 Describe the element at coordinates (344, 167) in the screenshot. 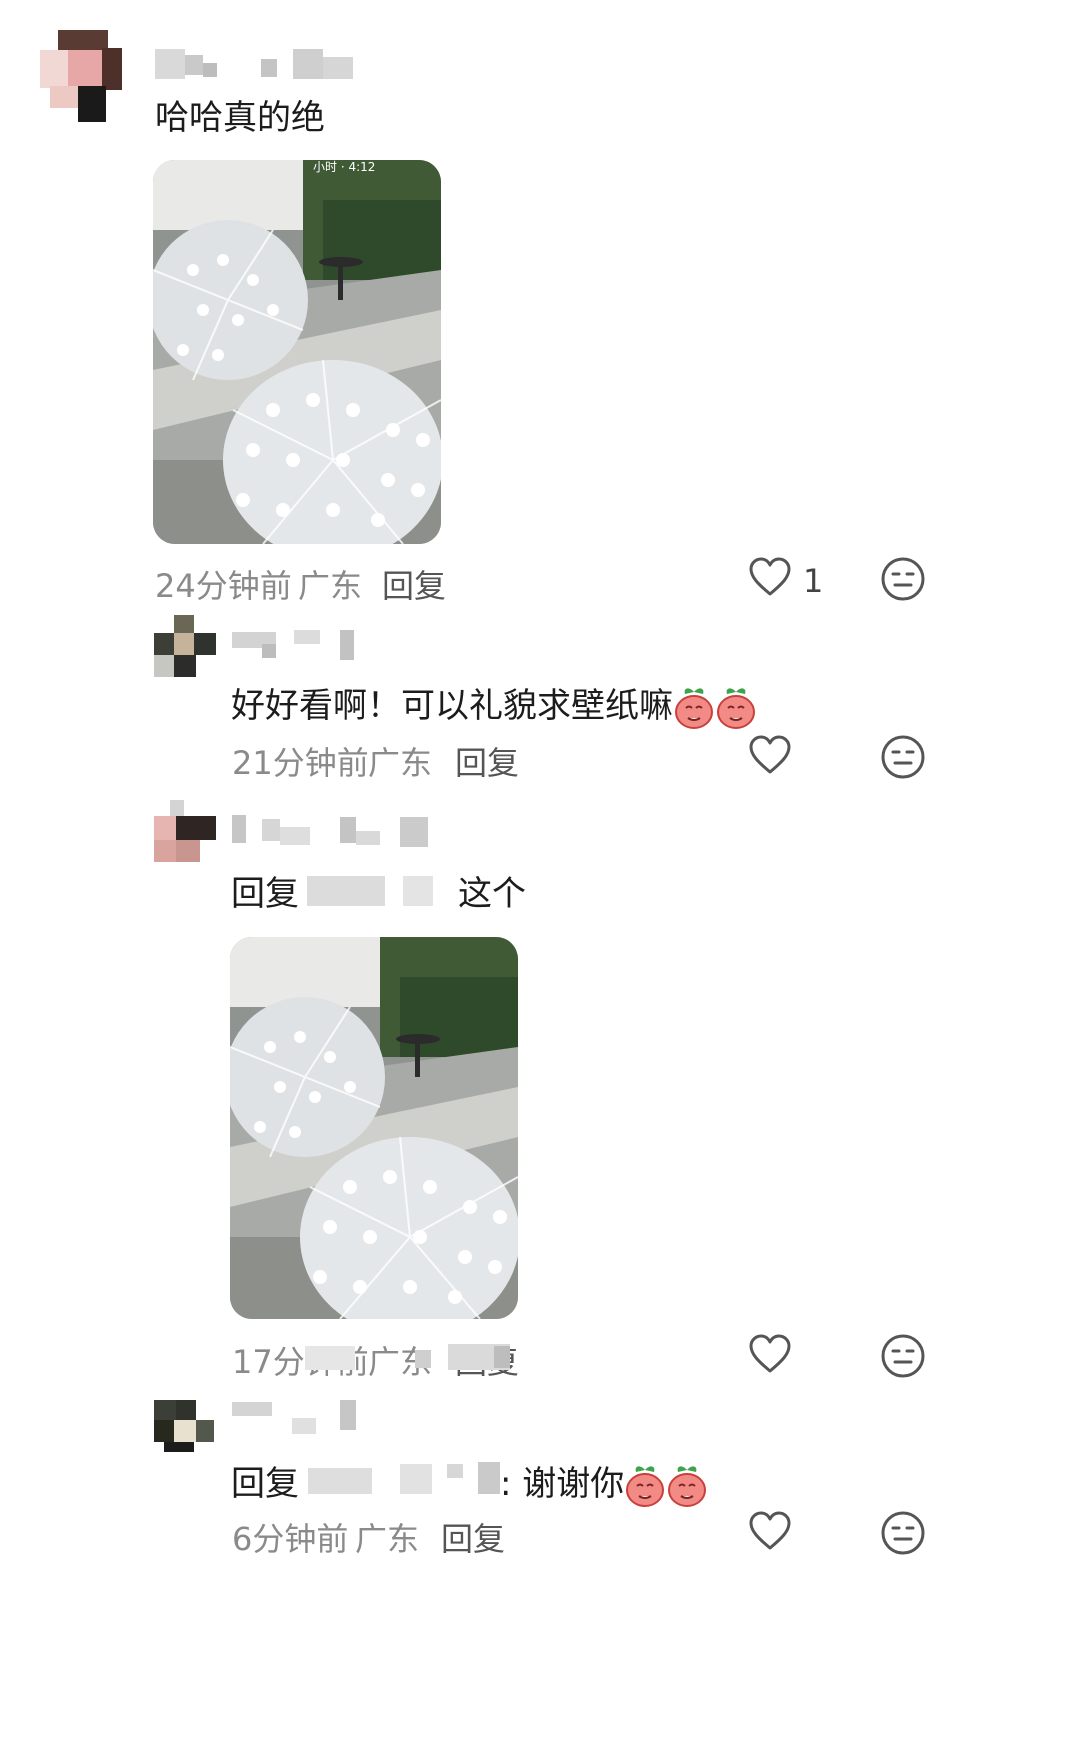

I see `photo-overlay-text: 小时 · 4:12` at that location.